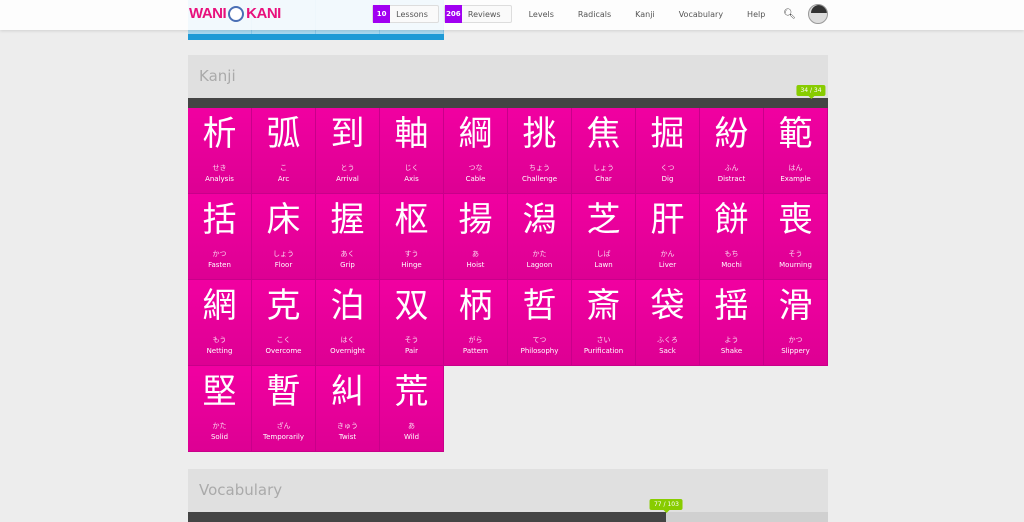 The image size is (1024, 522). Describe the element at coordinates (411, 179) in the screenshot. I see `kanji-meaning: Axis` at that location.